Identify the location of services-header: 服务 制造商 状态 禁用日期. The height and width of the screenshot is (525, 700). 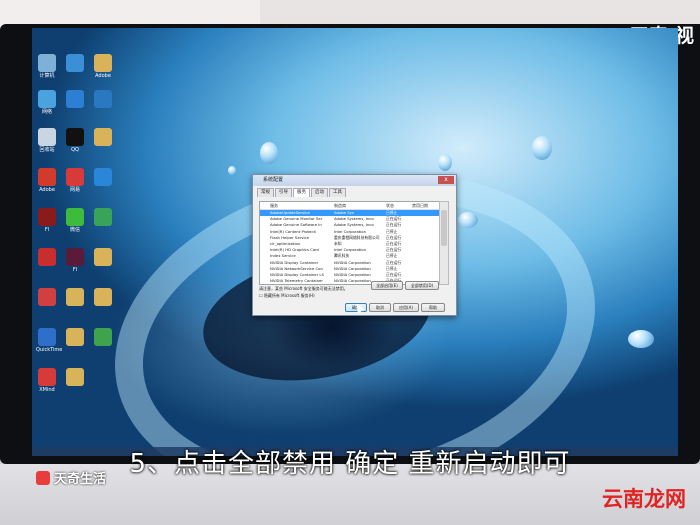
(350, 206).